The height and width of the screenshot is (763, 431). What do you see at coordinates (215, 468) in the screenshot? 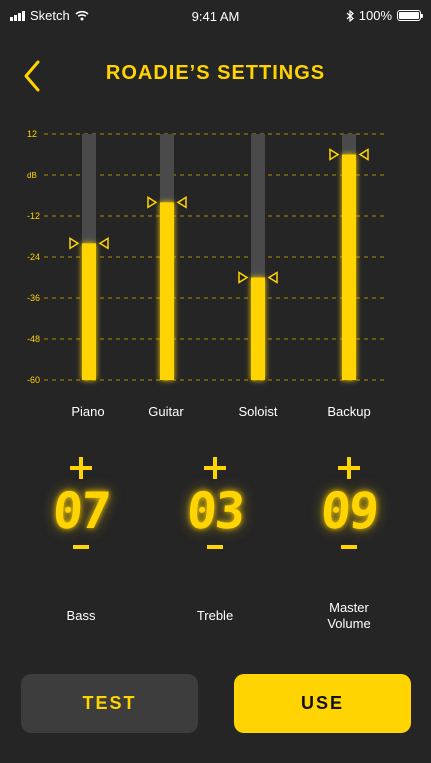
I see `treble-plus-button` at bounding box center [215, 468].